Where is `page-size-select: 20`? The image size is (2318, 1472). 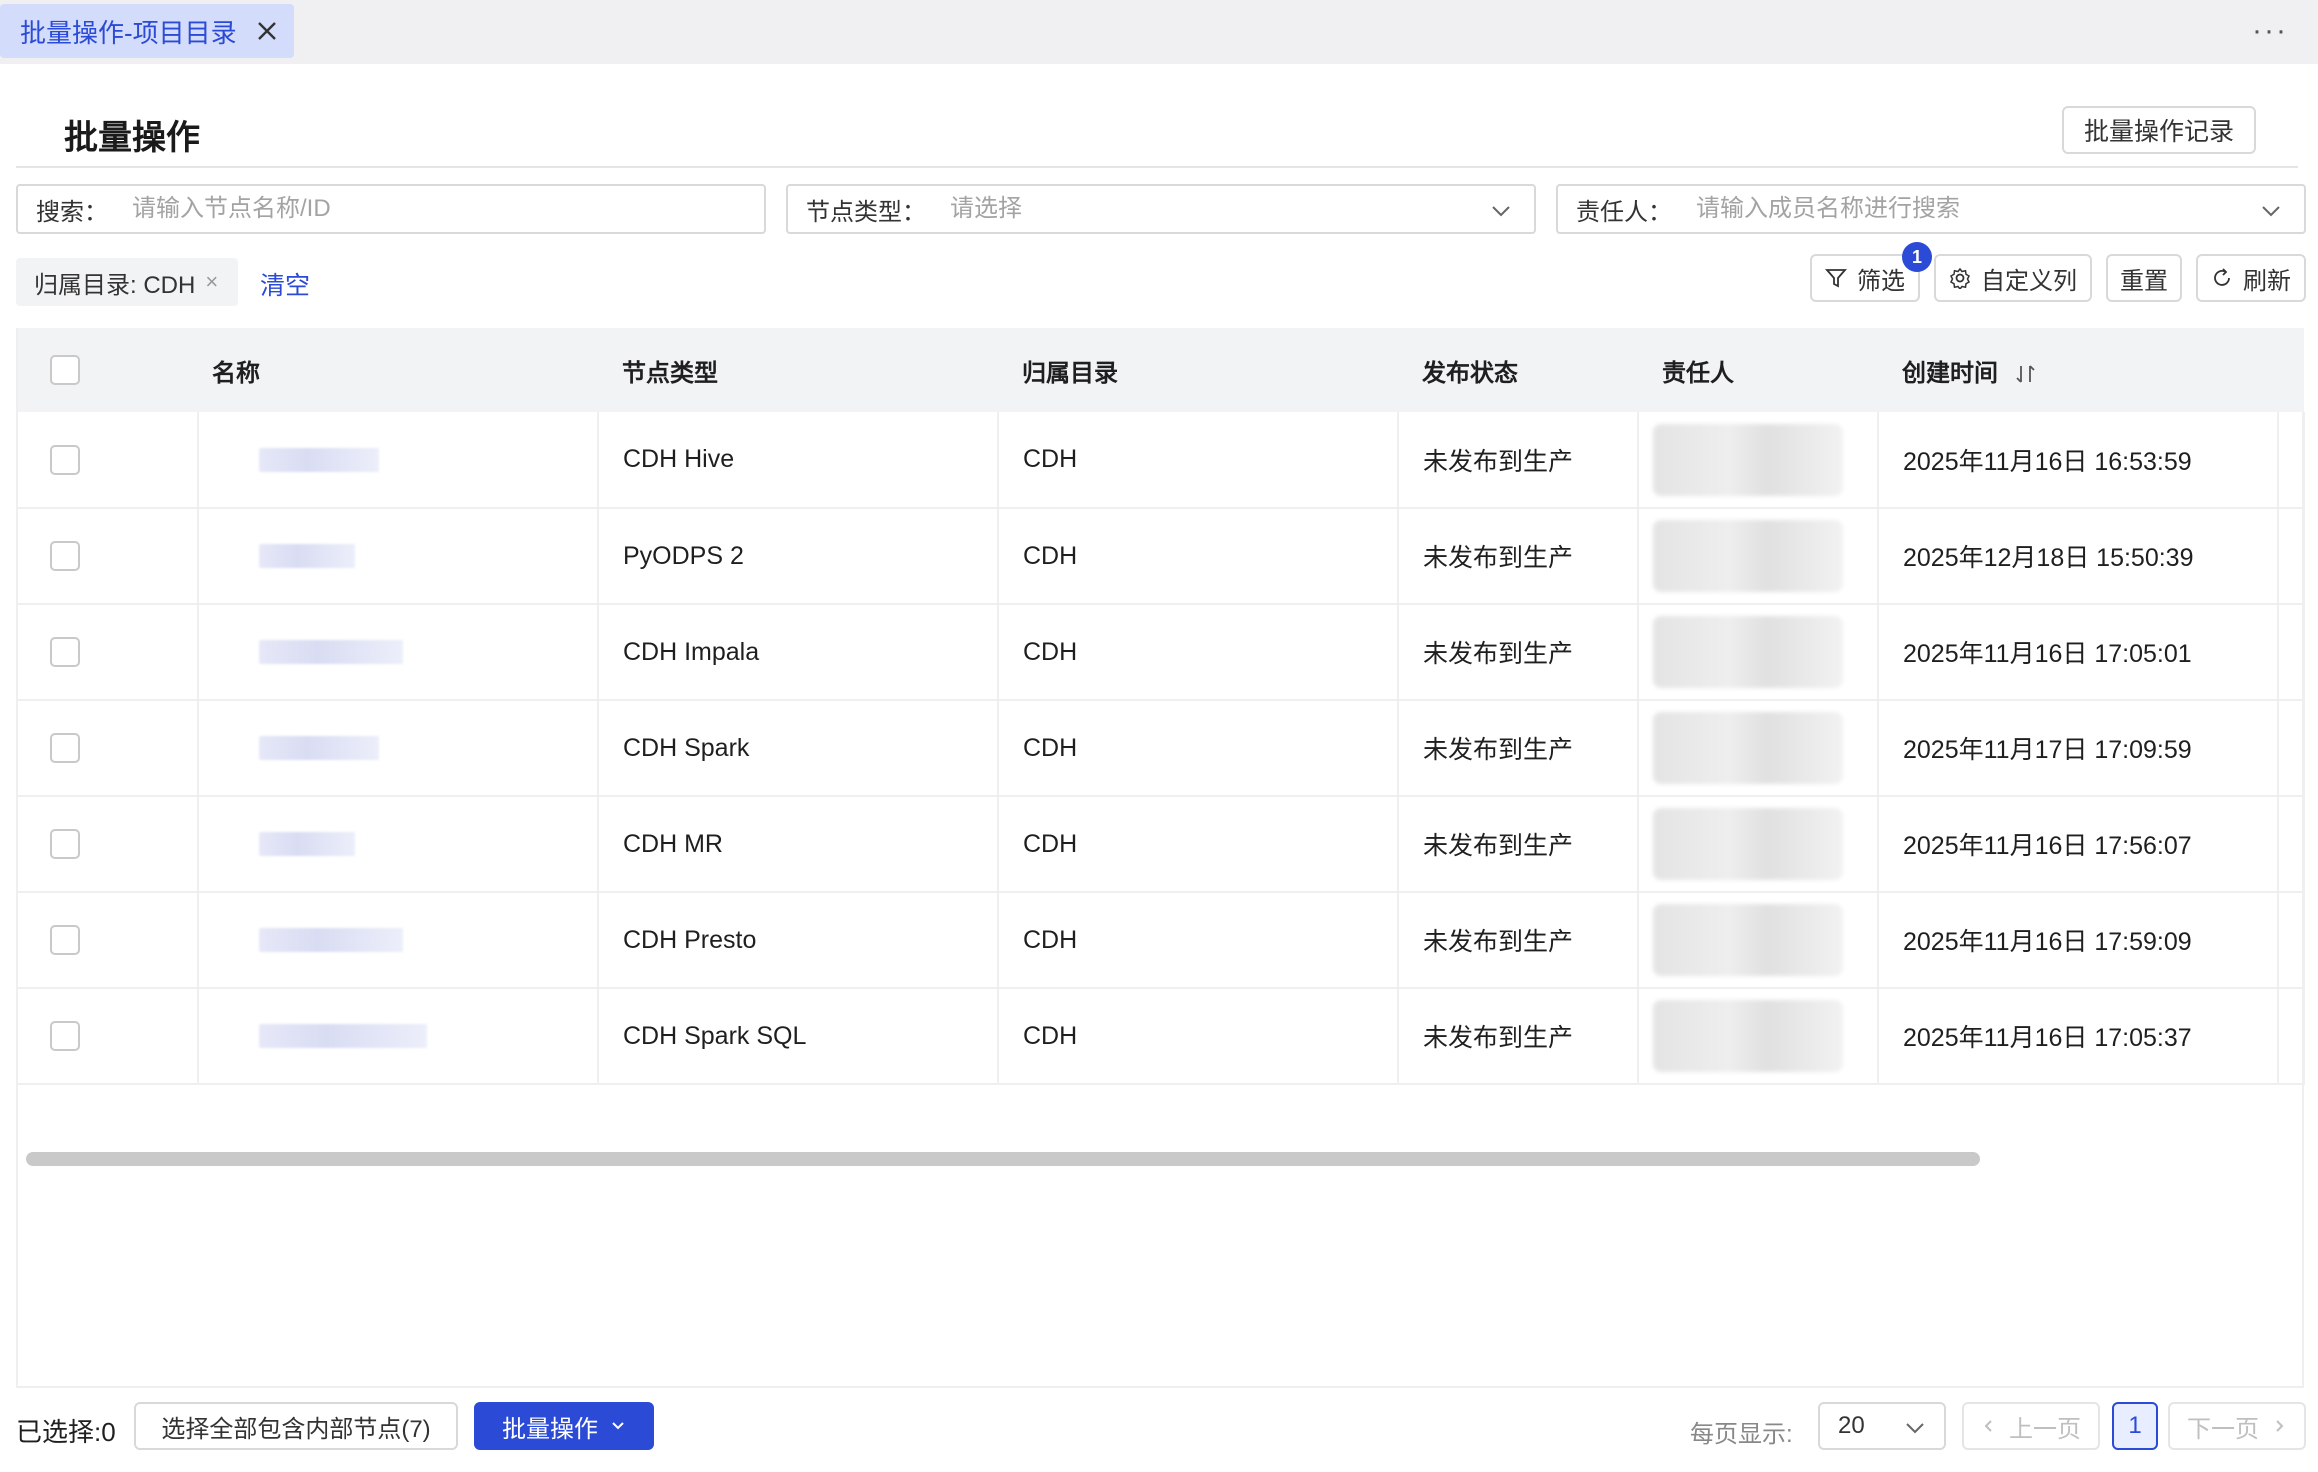 page-size-select: 20 is located at coordinates (1882, 1426).